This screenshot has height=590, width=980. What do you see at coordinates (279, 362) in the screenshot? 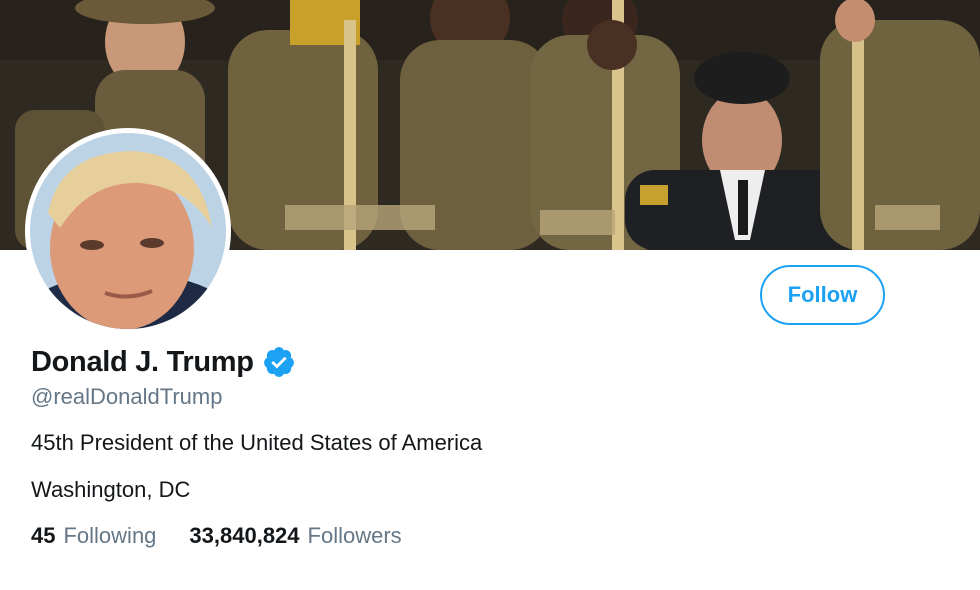
I see `verified-badge-icon` at bounding box center [279, 362].